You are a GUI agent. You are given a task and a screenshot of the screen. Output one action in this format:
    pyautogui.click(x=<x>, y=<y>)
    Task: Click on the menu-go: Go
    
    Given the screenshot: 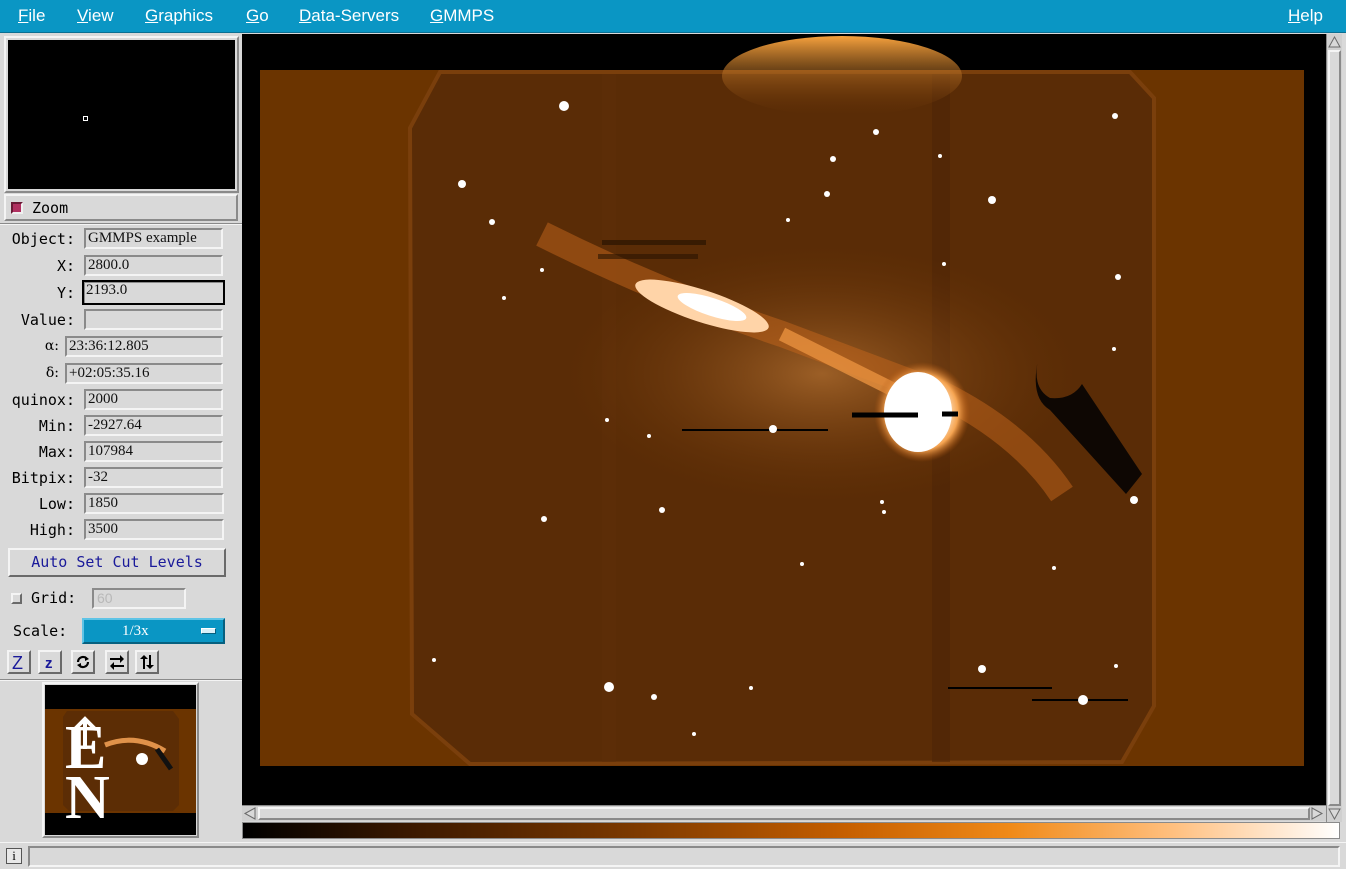 What is the action you would take?
    pyautogui.click(x=257, y=16)
    